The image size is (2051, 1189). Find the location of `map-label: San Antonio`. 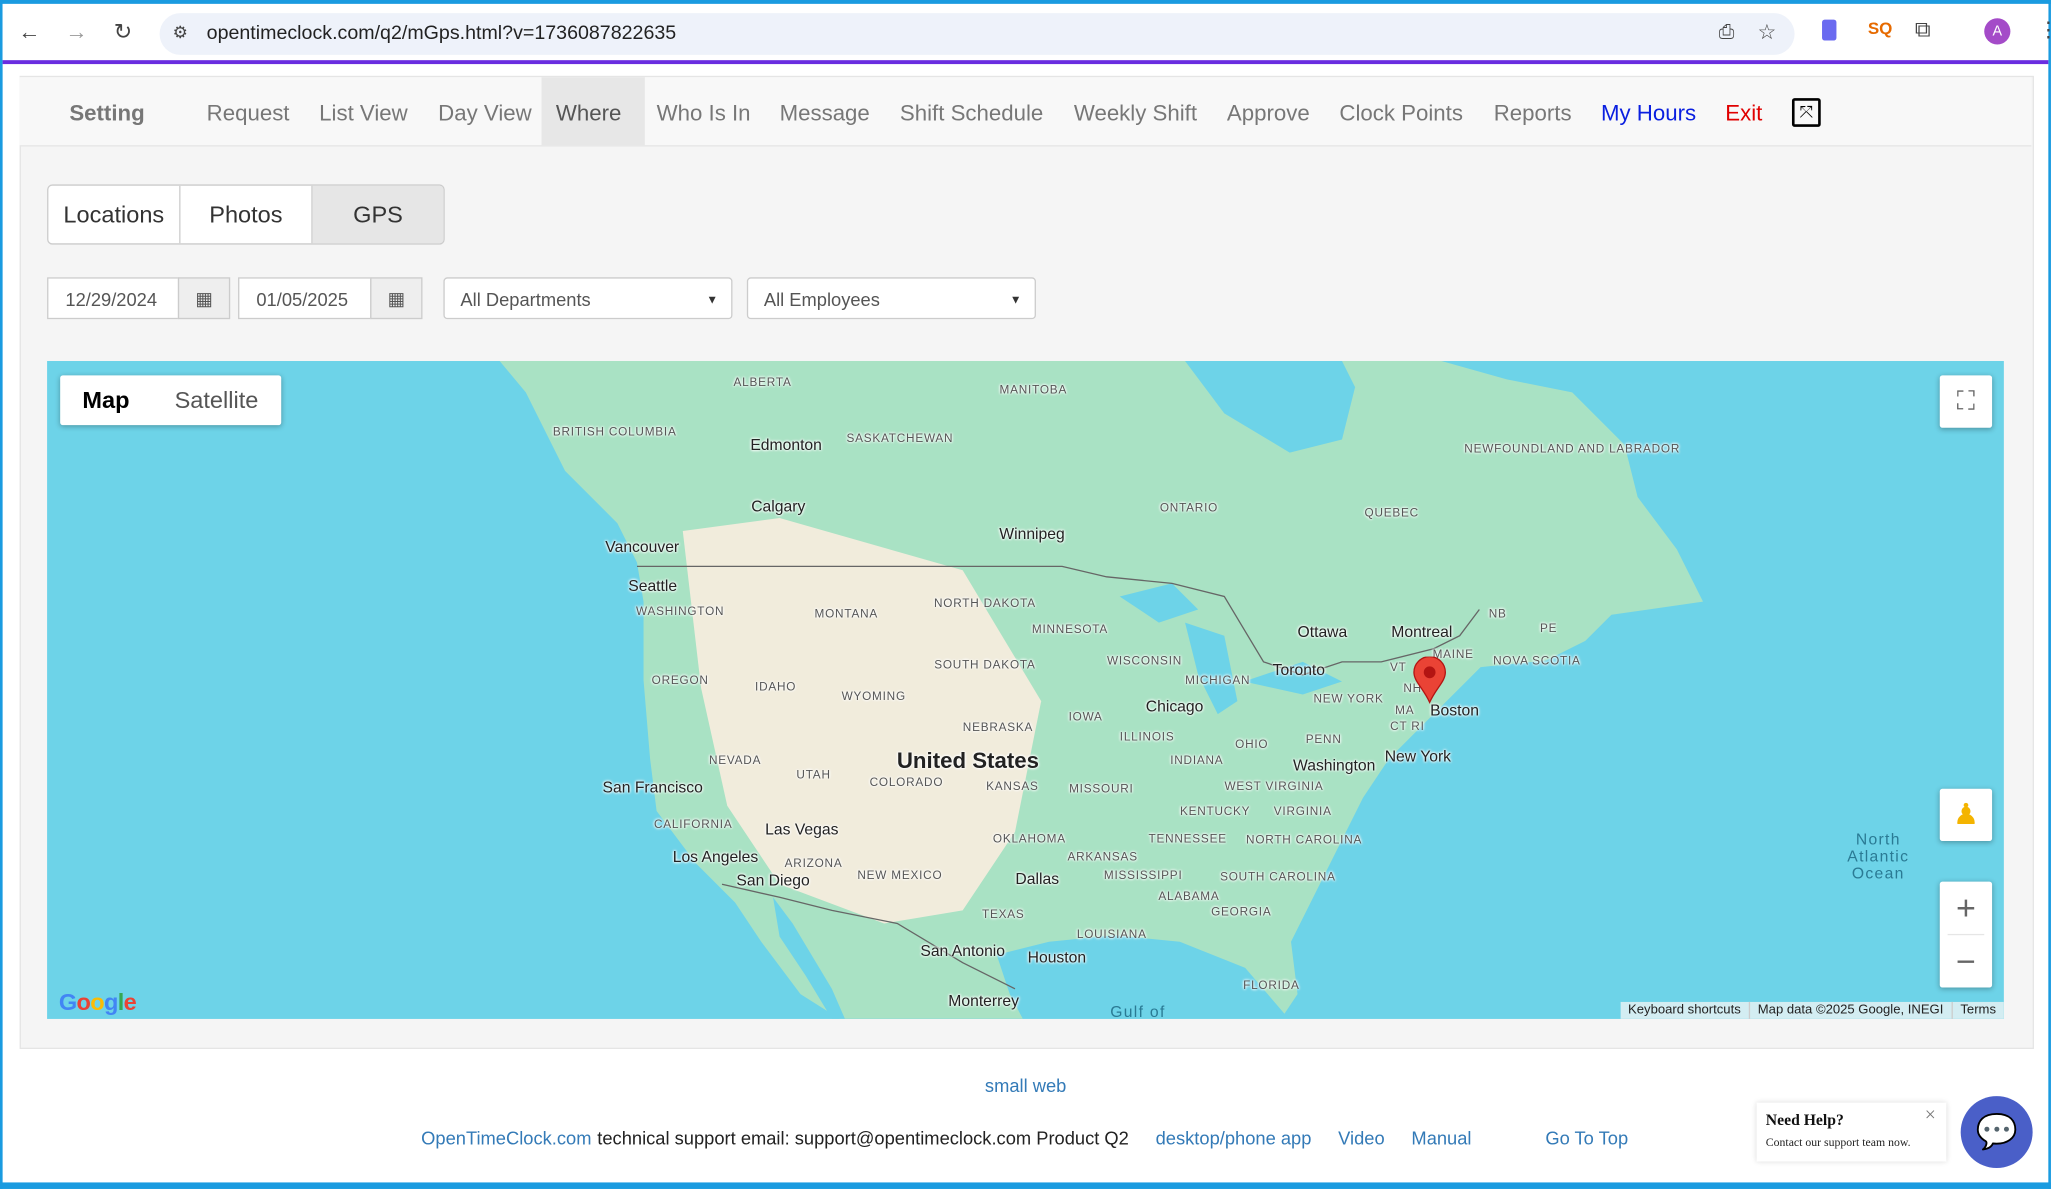

map-label: San Antonio is located at coordinates (963, 951).